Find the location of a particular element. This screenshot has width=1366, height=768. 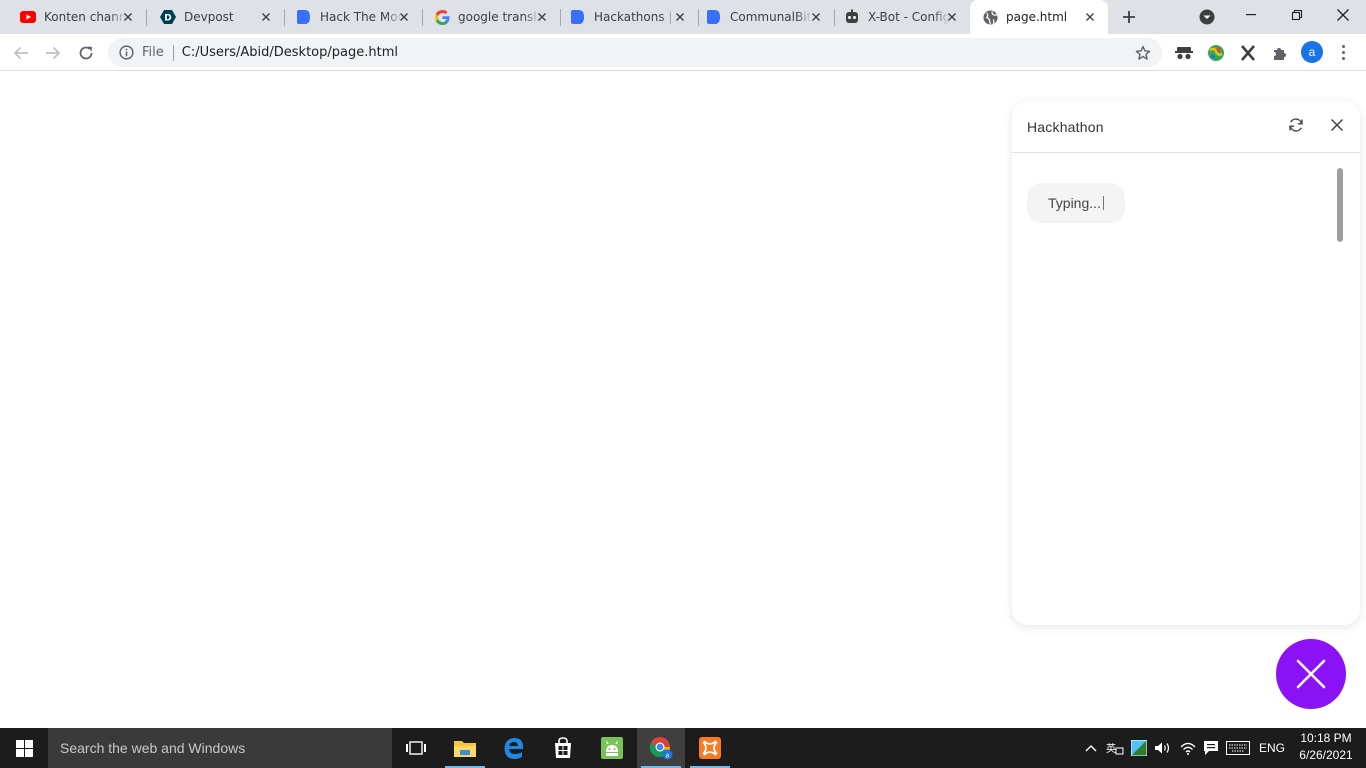

tab-devpost: D Devpost is located at coordinates (215, 17).